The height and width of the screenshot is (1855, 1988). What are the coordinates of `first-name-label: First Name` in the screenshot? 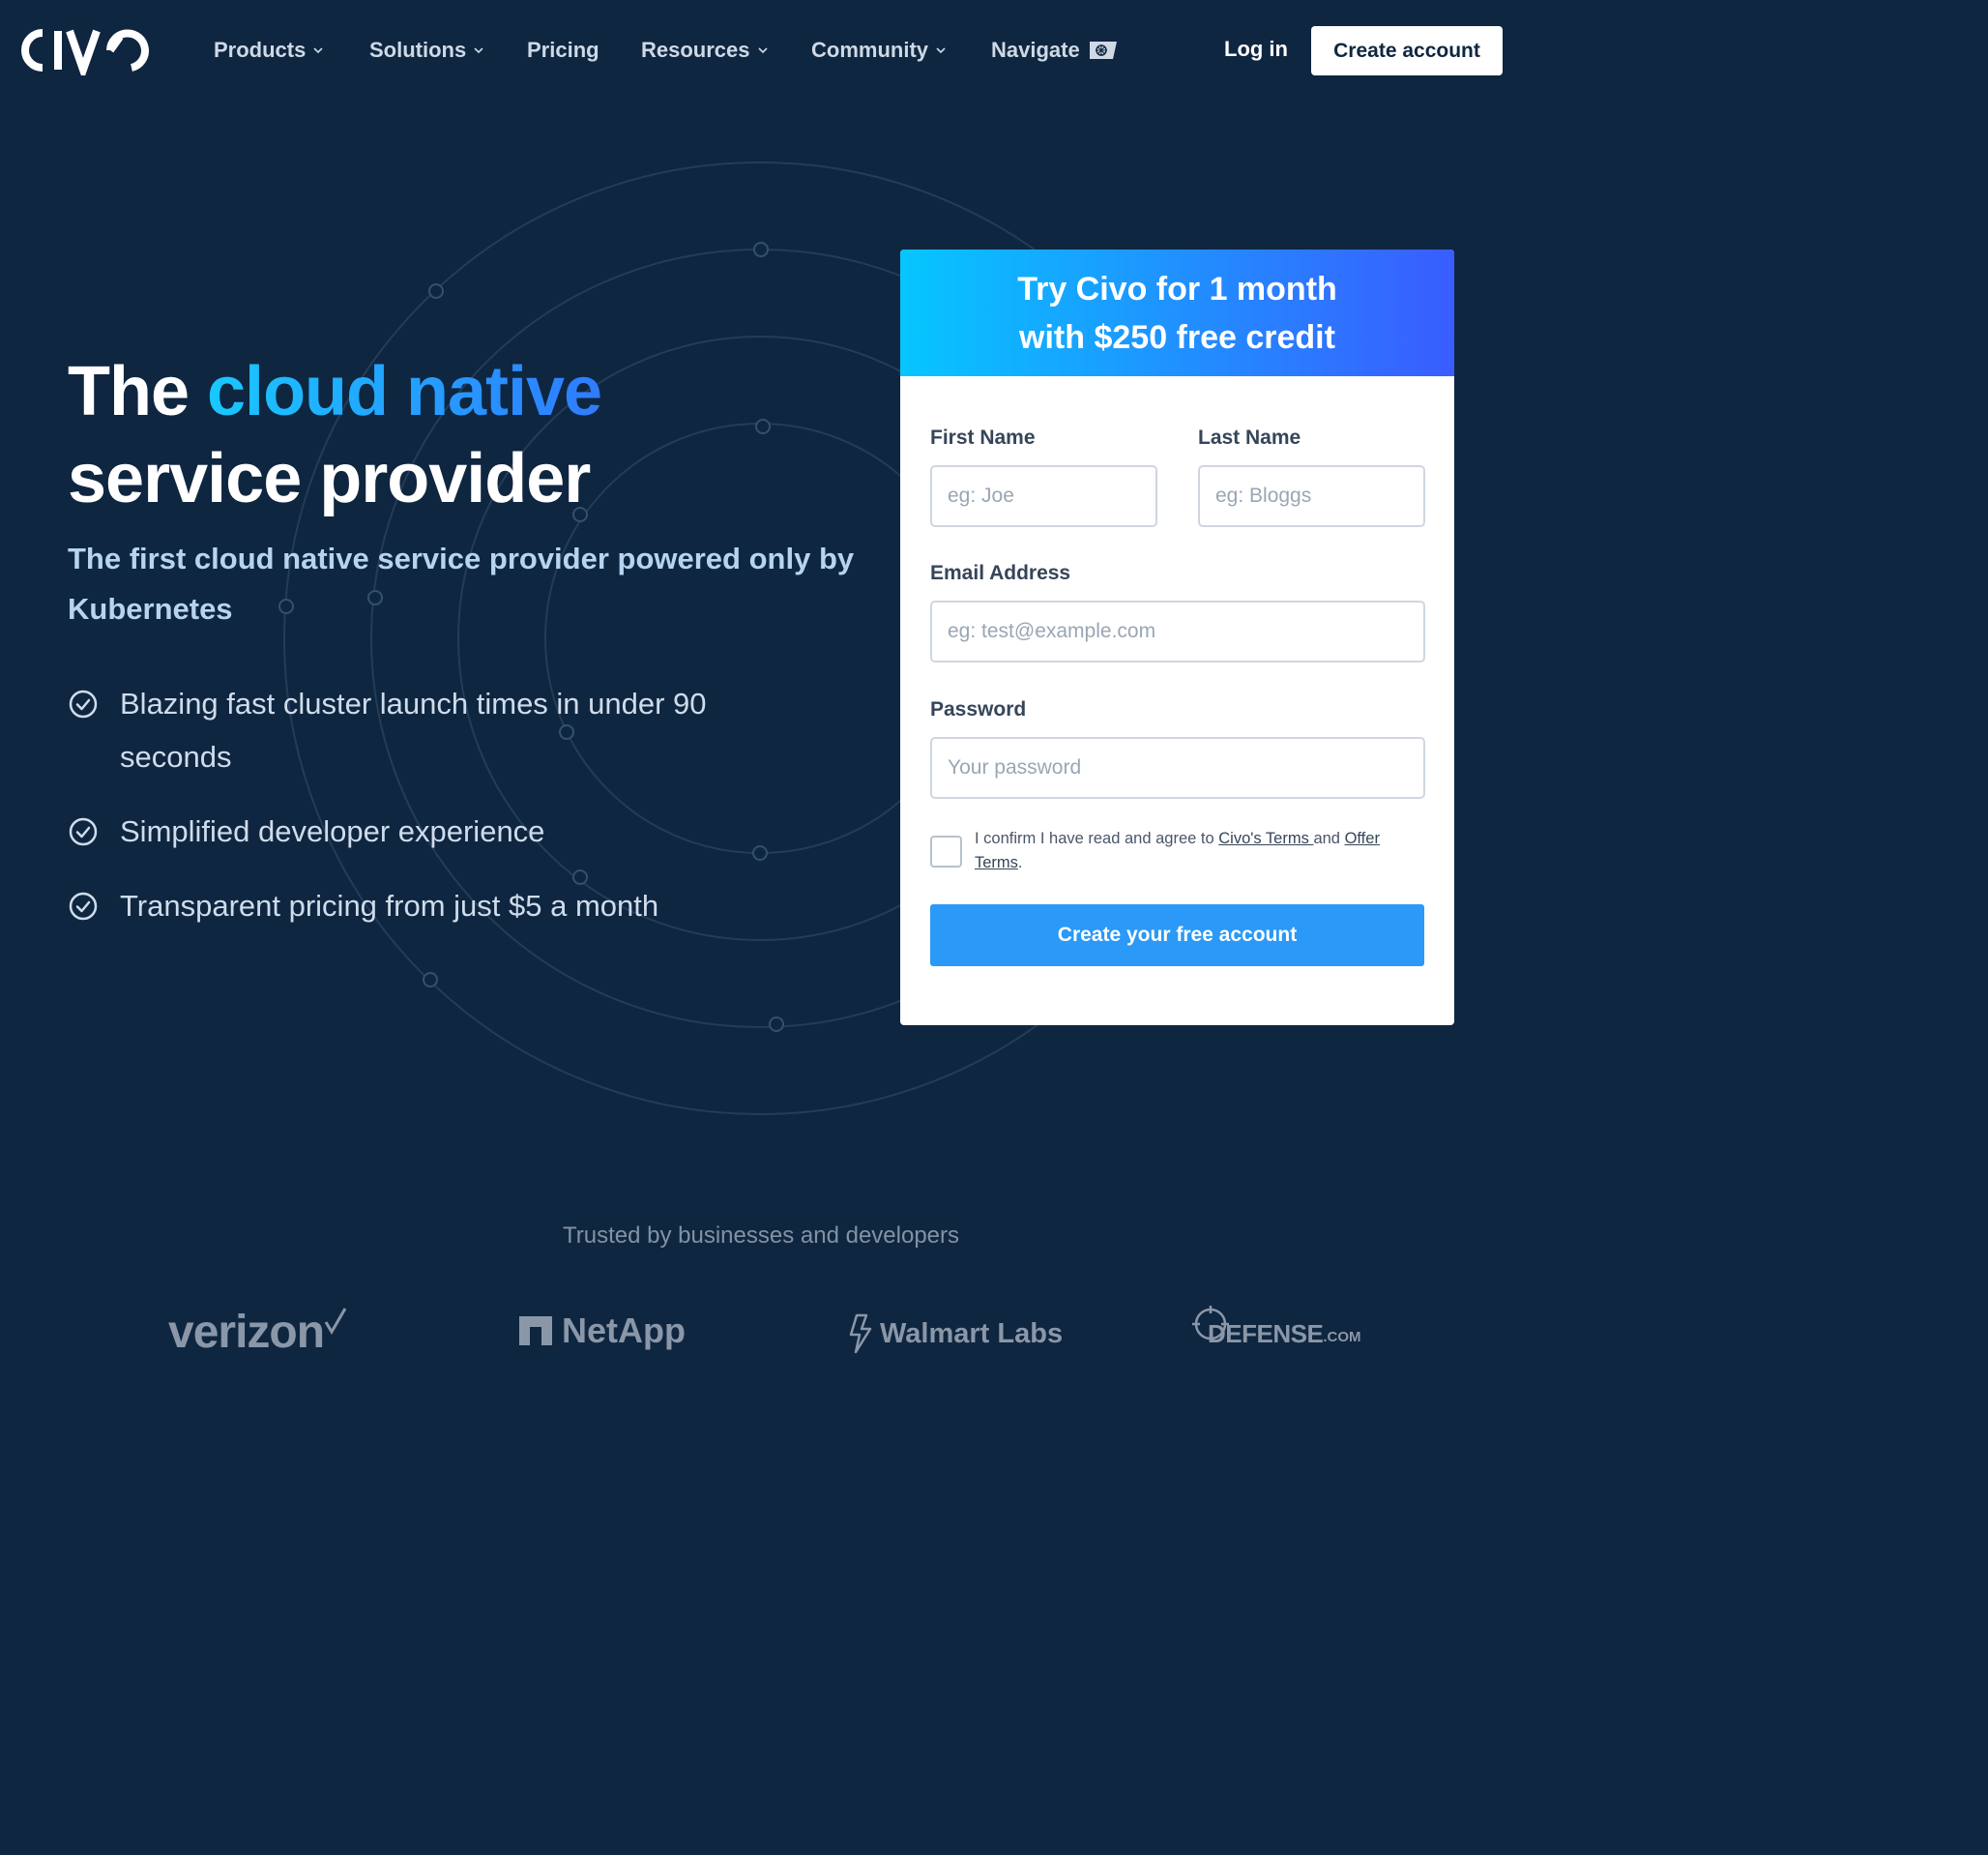 It's located at (983, 438).